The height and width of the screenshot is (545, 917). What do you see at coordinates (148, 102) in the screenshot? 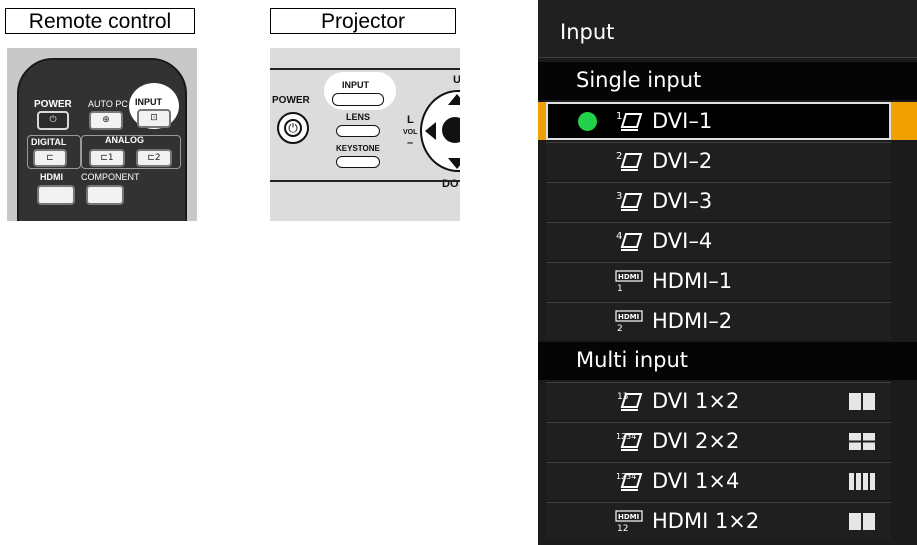
I see `remote-input-label: INPUT` at bounding box center [148, 102].